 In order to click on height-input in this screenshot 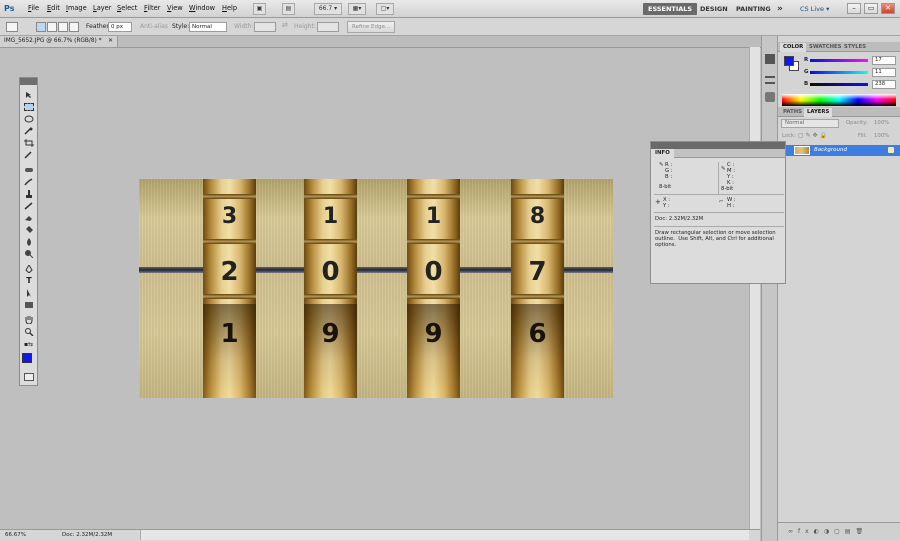, I will do `click(328, 27)`.